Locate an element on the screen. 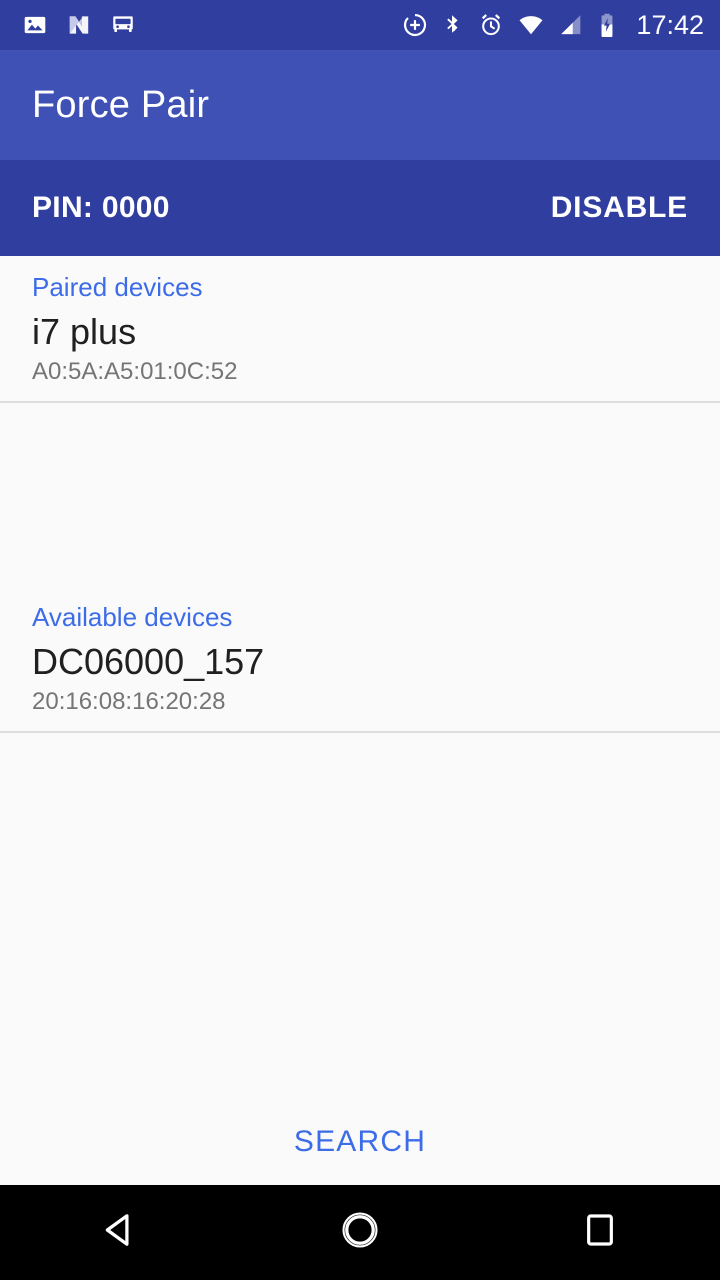 This screenshot has height=1280, width=720. recents-button is located at coordinates (600, 1232).